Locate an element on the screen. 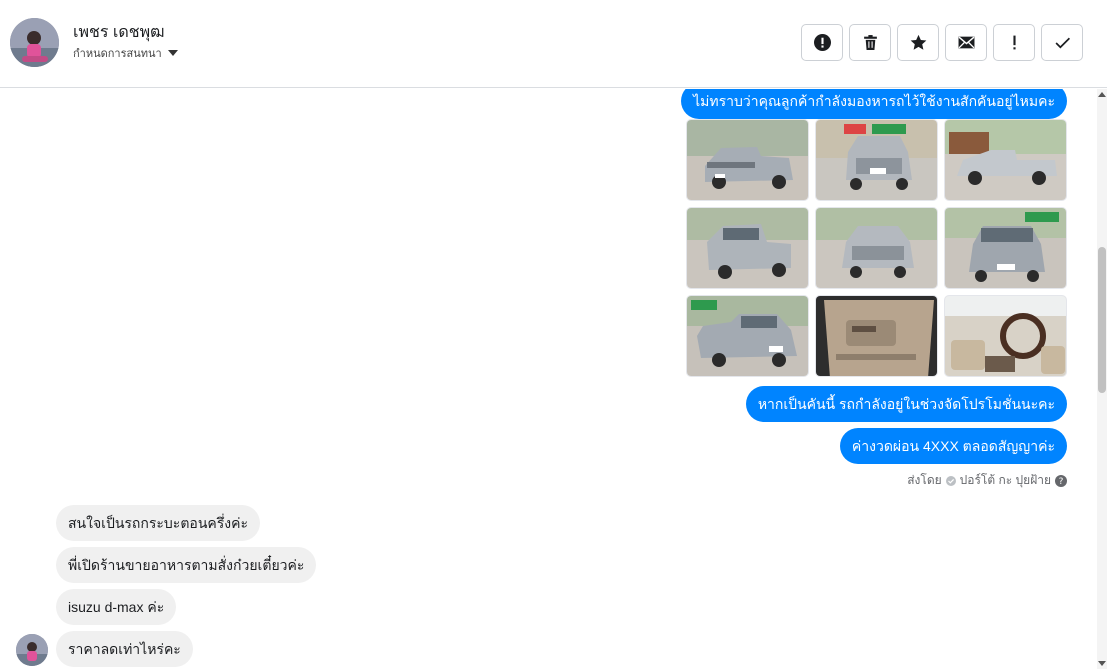 Image resolution: width=1107 pixels, height=669 pixels. photo-rear is located at coordinates (876, 248).